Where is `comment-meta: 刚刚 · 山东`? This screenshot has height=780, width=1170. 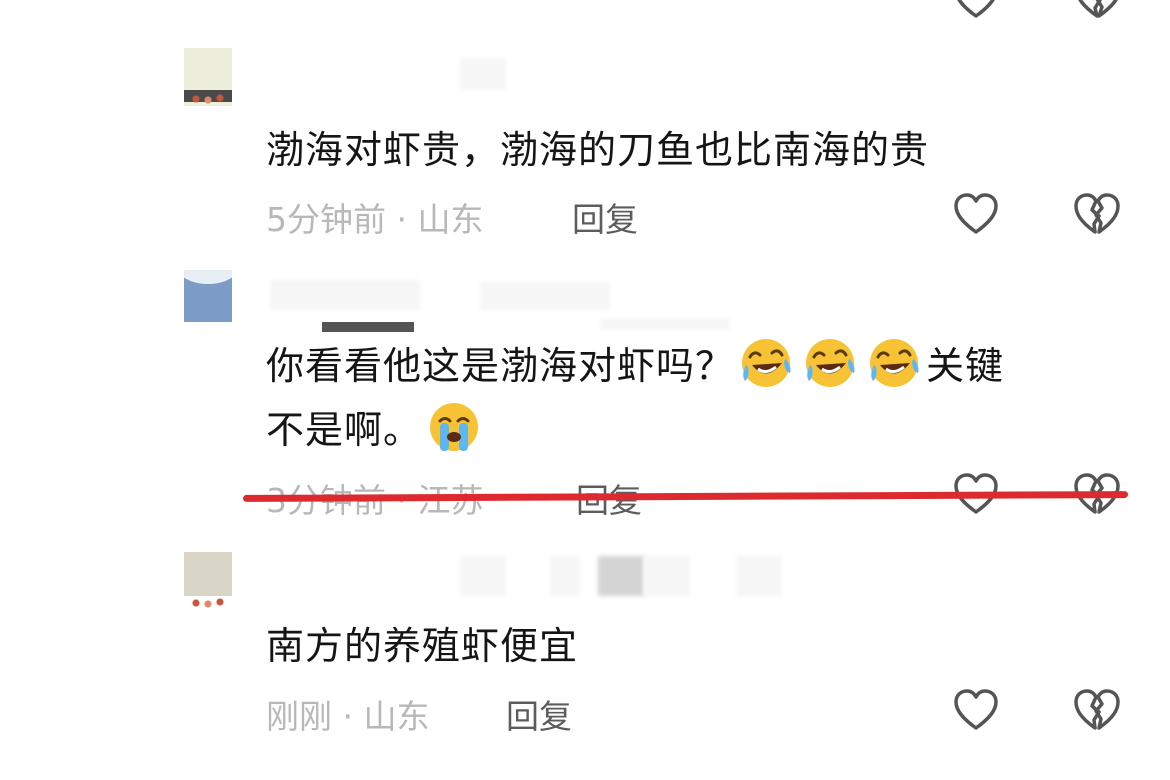 comment-meta: 刚刚 · 山东 is located at coordinates (348, 714).